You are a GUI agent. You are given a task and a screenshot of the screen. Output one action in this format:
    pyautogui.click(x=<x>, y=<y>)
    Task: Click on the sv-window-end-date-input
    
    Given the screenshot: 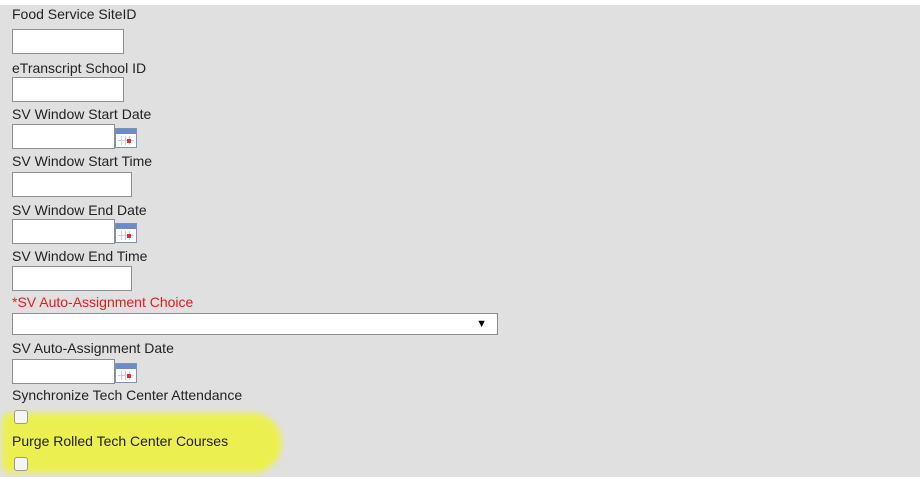 What is the action you would take?
    pyautogui.click(x=63, y=231)
    